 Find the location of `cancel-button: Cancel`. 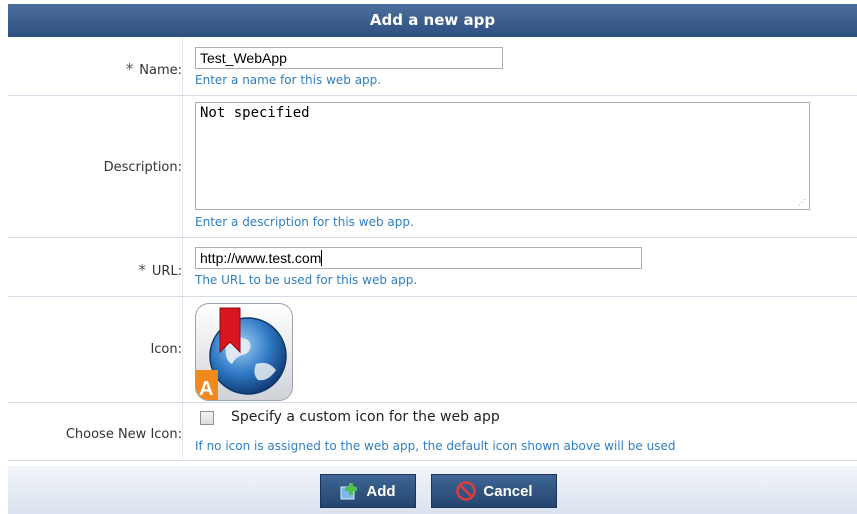

cancel-button: Cancel is located at coordinates (494, 491).